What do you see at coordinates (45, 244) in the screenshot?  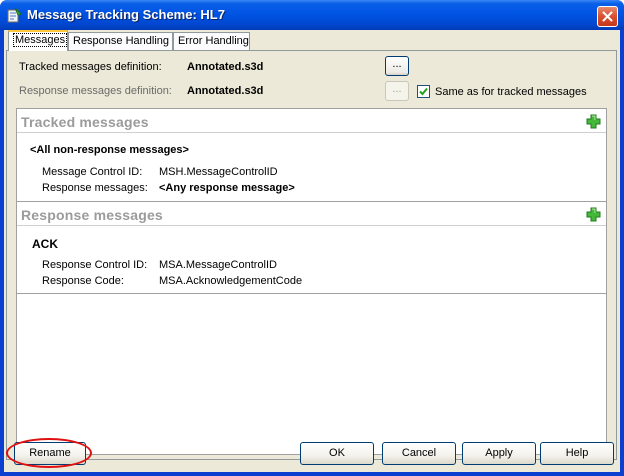 I see `response-item-name: ACK` at bounding box center [45, 244].